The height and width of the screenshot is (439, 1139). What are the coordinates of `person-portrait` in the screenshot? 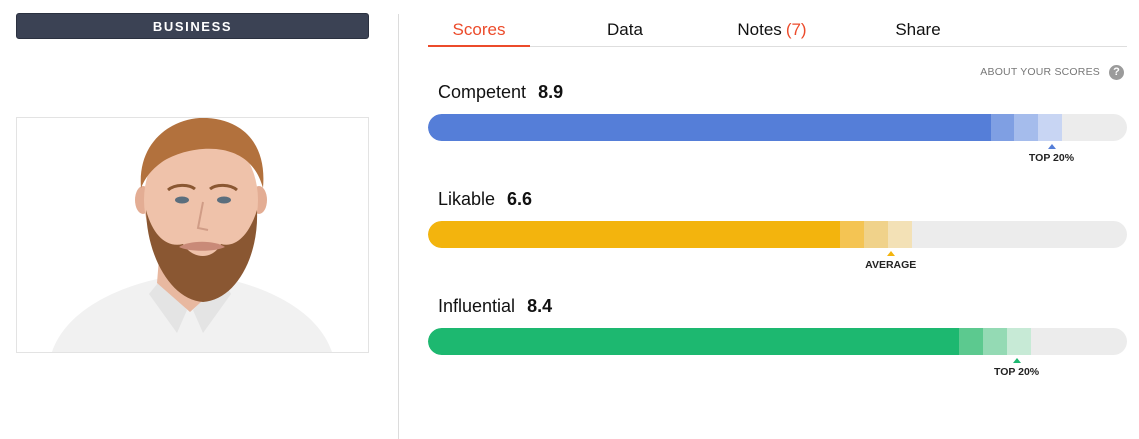 It's located at (192, 235).